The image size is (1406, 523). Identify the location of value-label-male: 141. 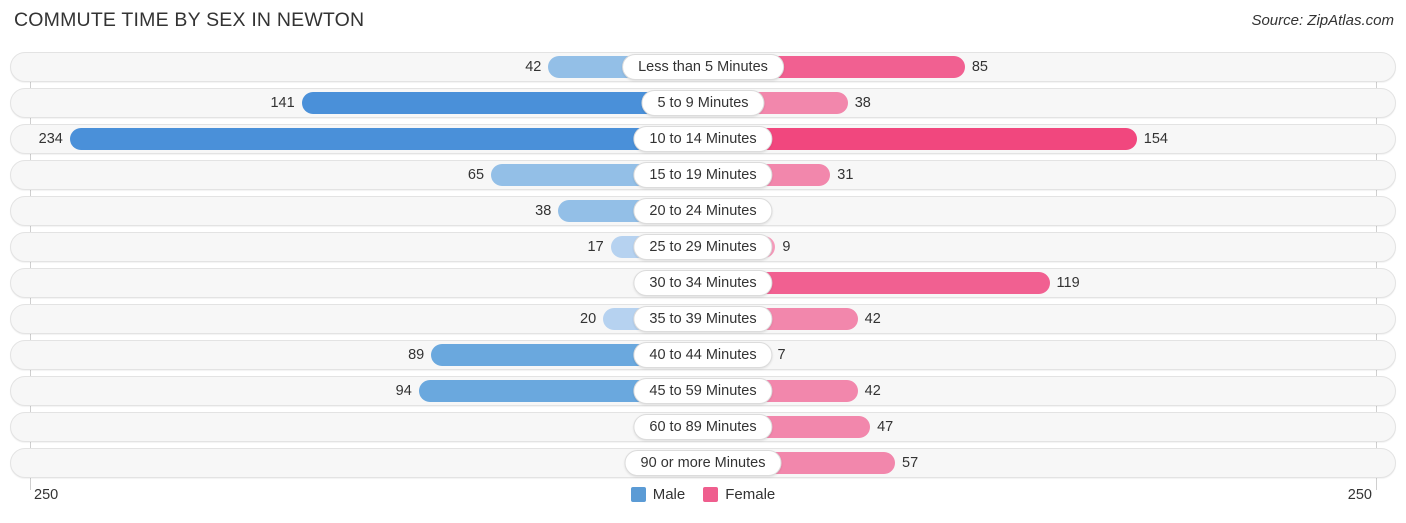
(282, 103).